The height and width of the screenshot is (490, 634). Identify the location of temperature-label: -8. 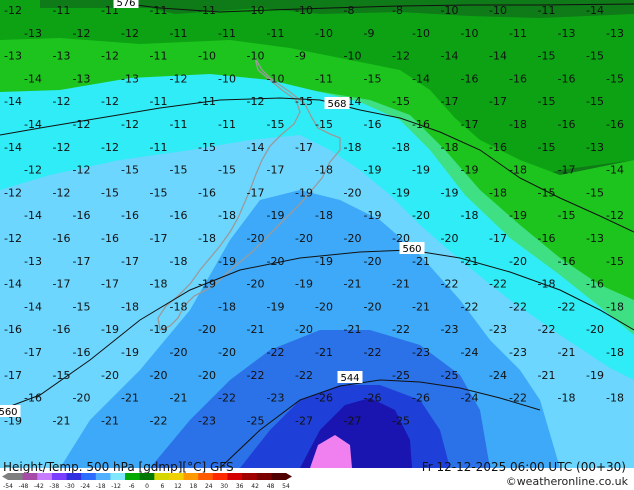
(397, 10).